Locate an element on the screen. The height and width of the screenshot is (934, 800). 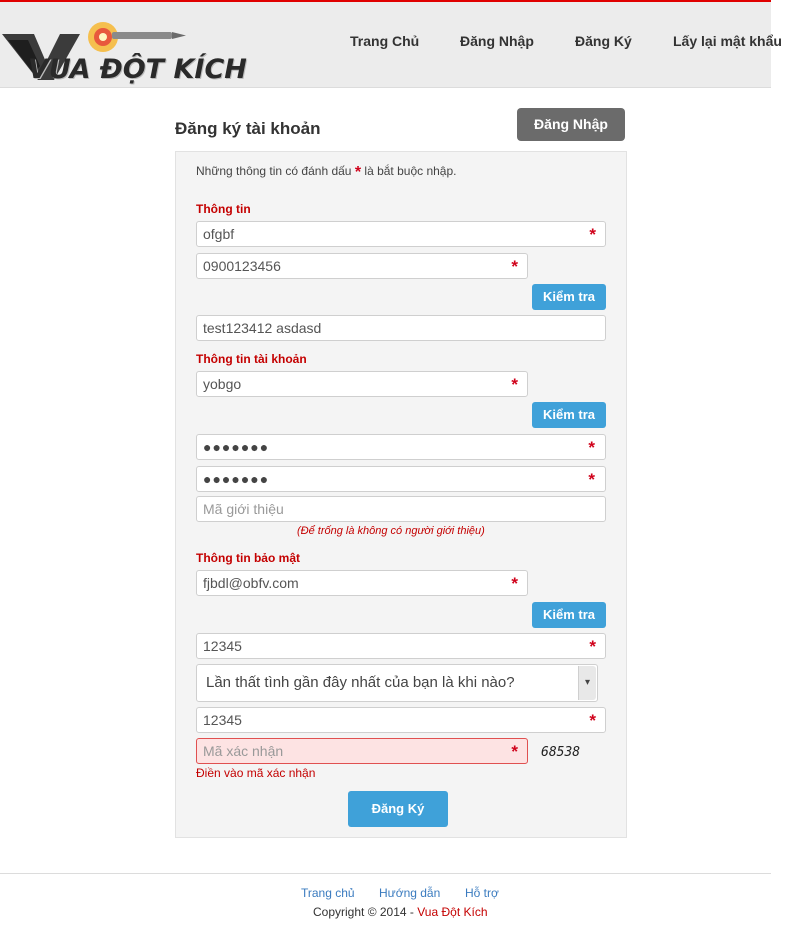
footer-link-home: Trang chủ is located at coordinates (328, 893).